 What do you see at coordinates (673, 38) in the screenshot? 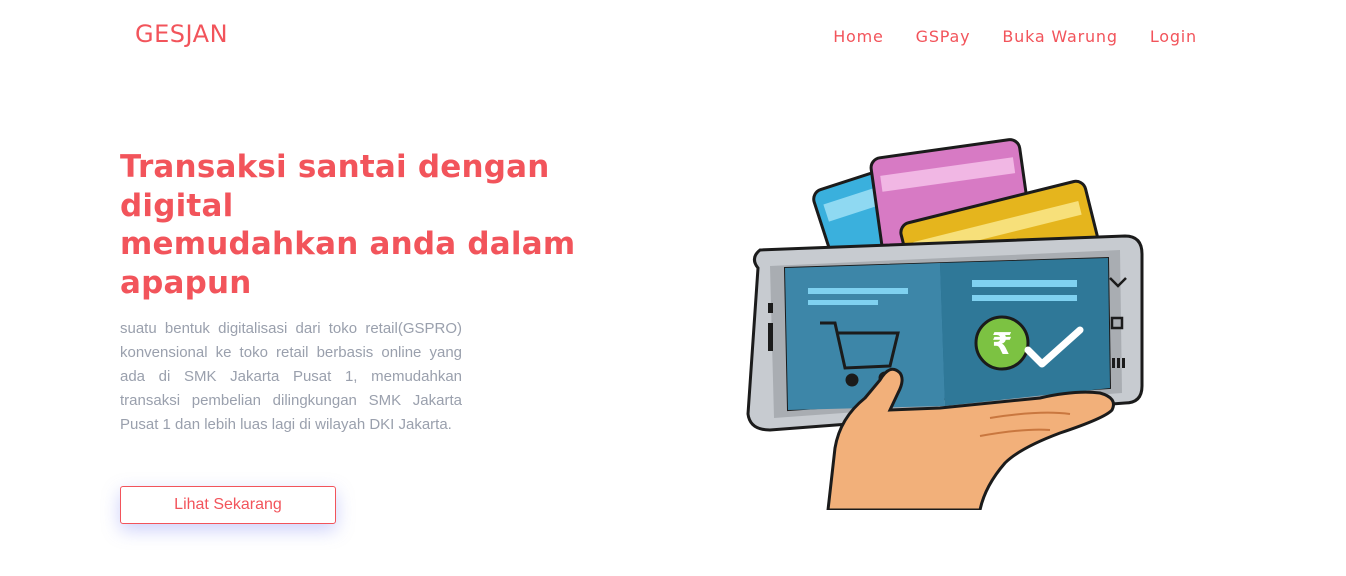
I see `navbar: GESJAN Home GSPay Buka Warung Login` at bounding box center [673, 38].